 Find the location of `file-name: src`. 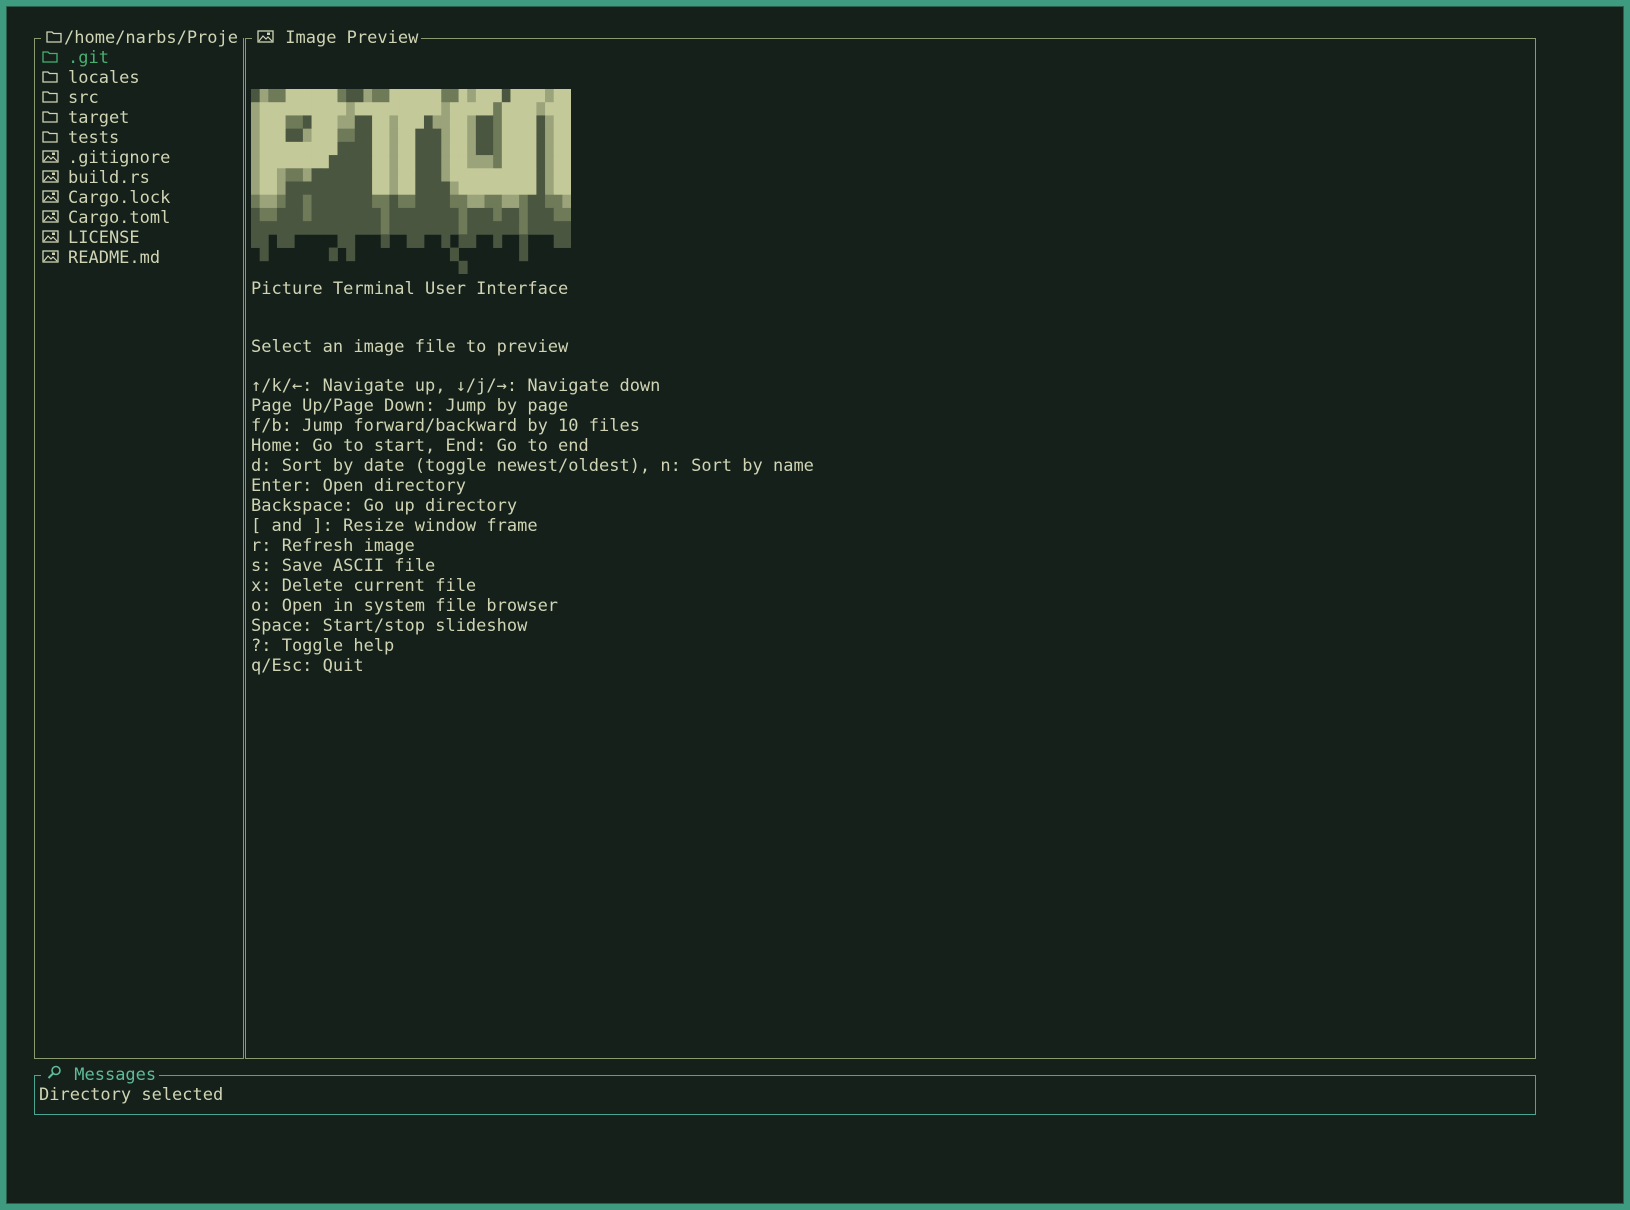

file-name: src is located at coordinates (83, 98).